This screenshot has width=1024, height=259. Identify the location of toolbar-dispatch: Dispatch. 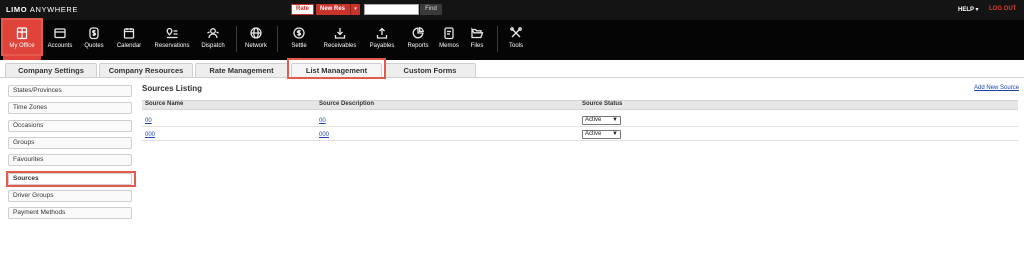
(213, 40).